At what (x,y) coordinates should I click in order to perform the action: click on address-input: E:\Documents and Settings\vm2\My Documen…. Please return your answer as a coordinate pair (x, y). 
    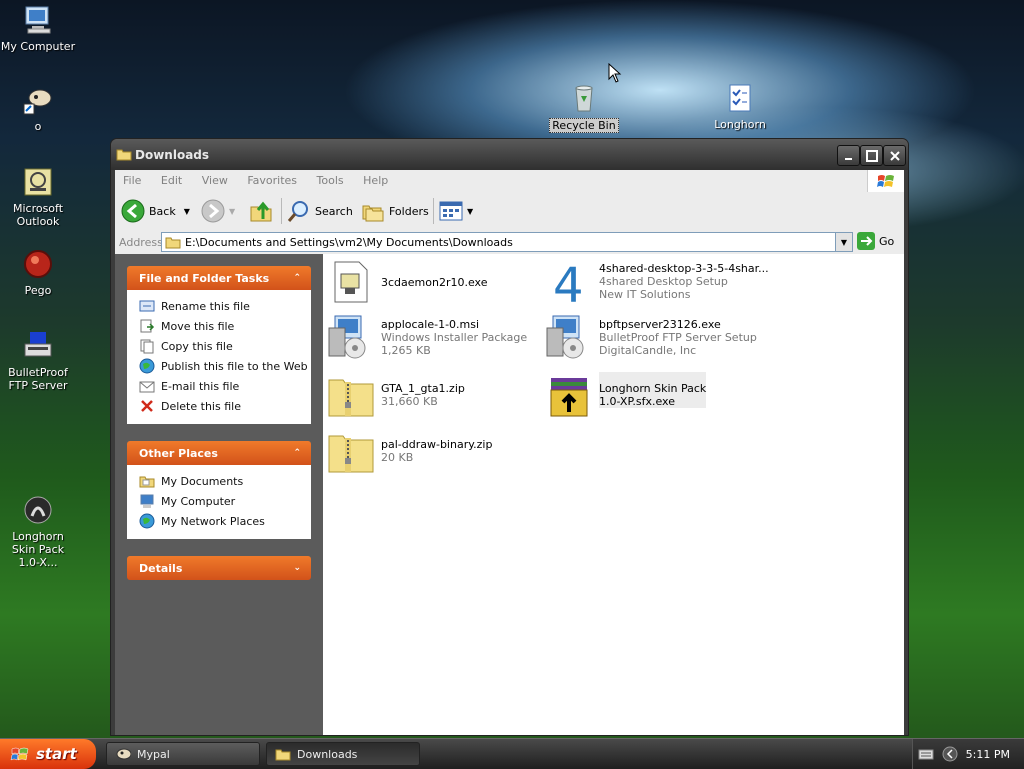
    Looking at the image, I should click on (506, 242).